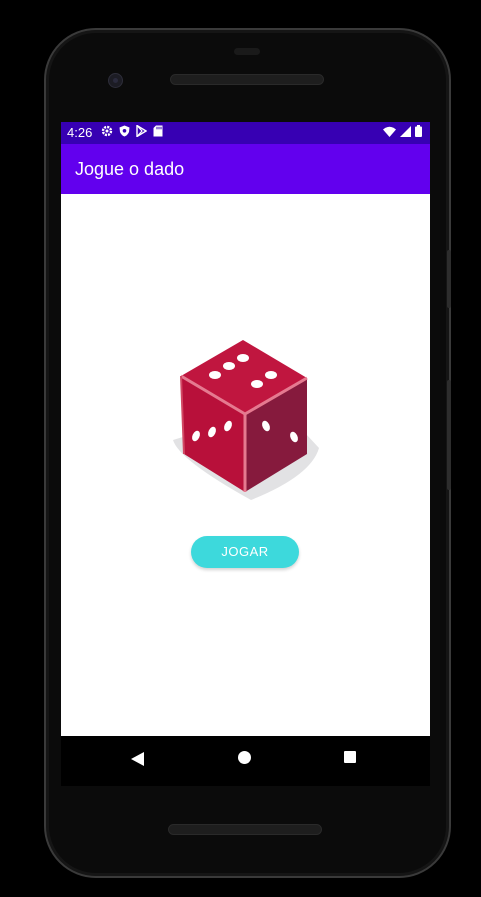 This screenshot has width=481, height=897. I want to click on navigation-bar, so click(245, 761).